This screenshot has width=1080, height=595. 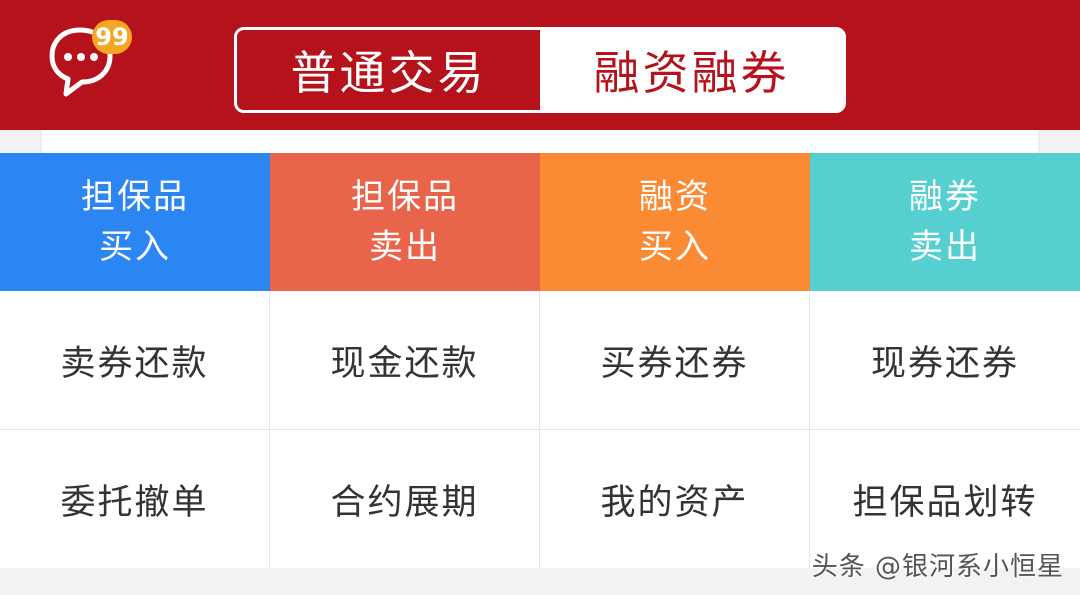 I want to click on cancel-order-button: 委托撤单, so click(x=135, y=499).